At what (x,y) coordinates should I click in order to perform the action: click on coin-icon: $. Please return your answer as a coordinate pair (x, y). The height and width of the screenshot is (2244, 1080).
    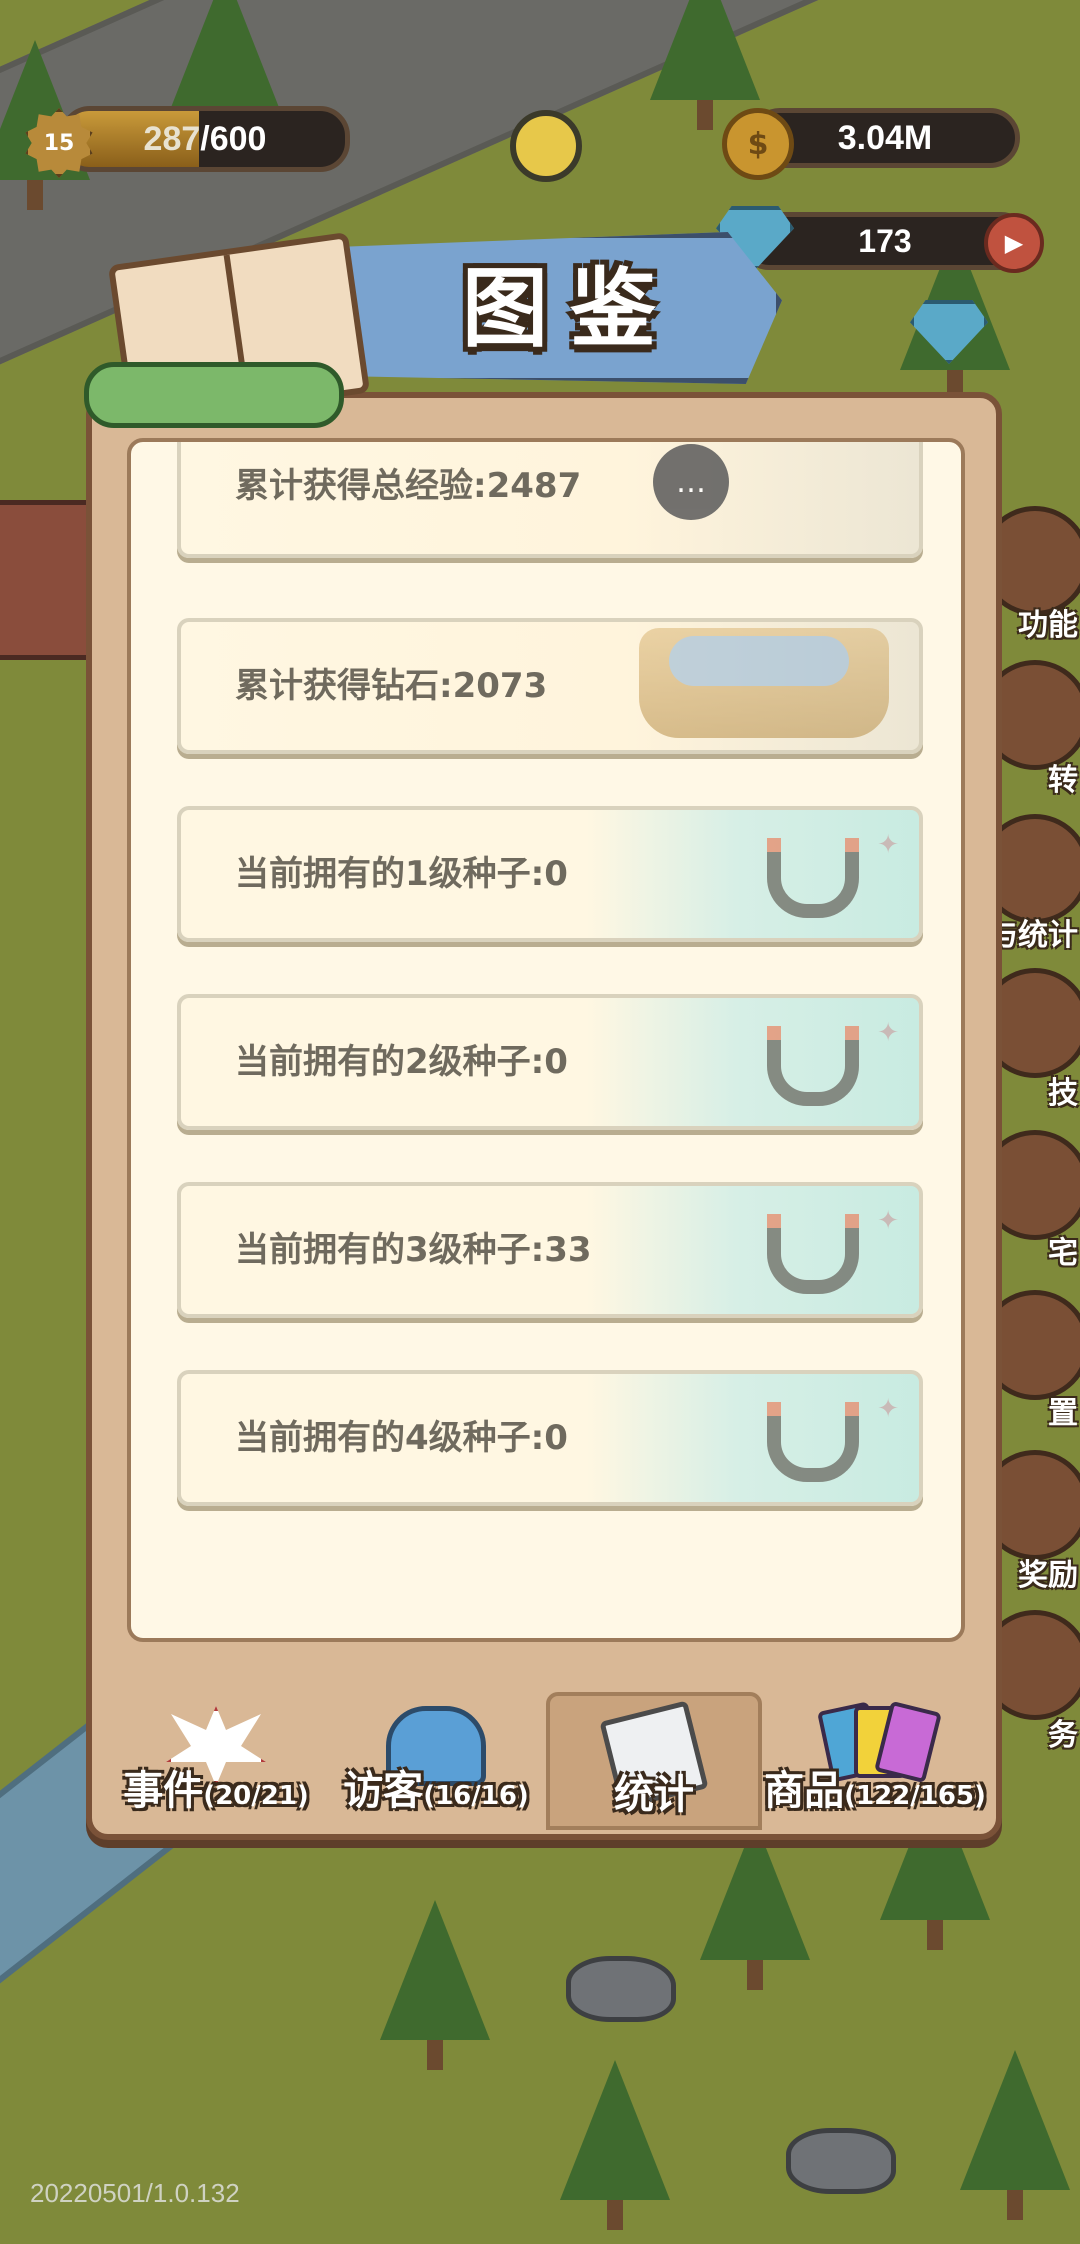
    Looking at the image, I should click on (758, 144).